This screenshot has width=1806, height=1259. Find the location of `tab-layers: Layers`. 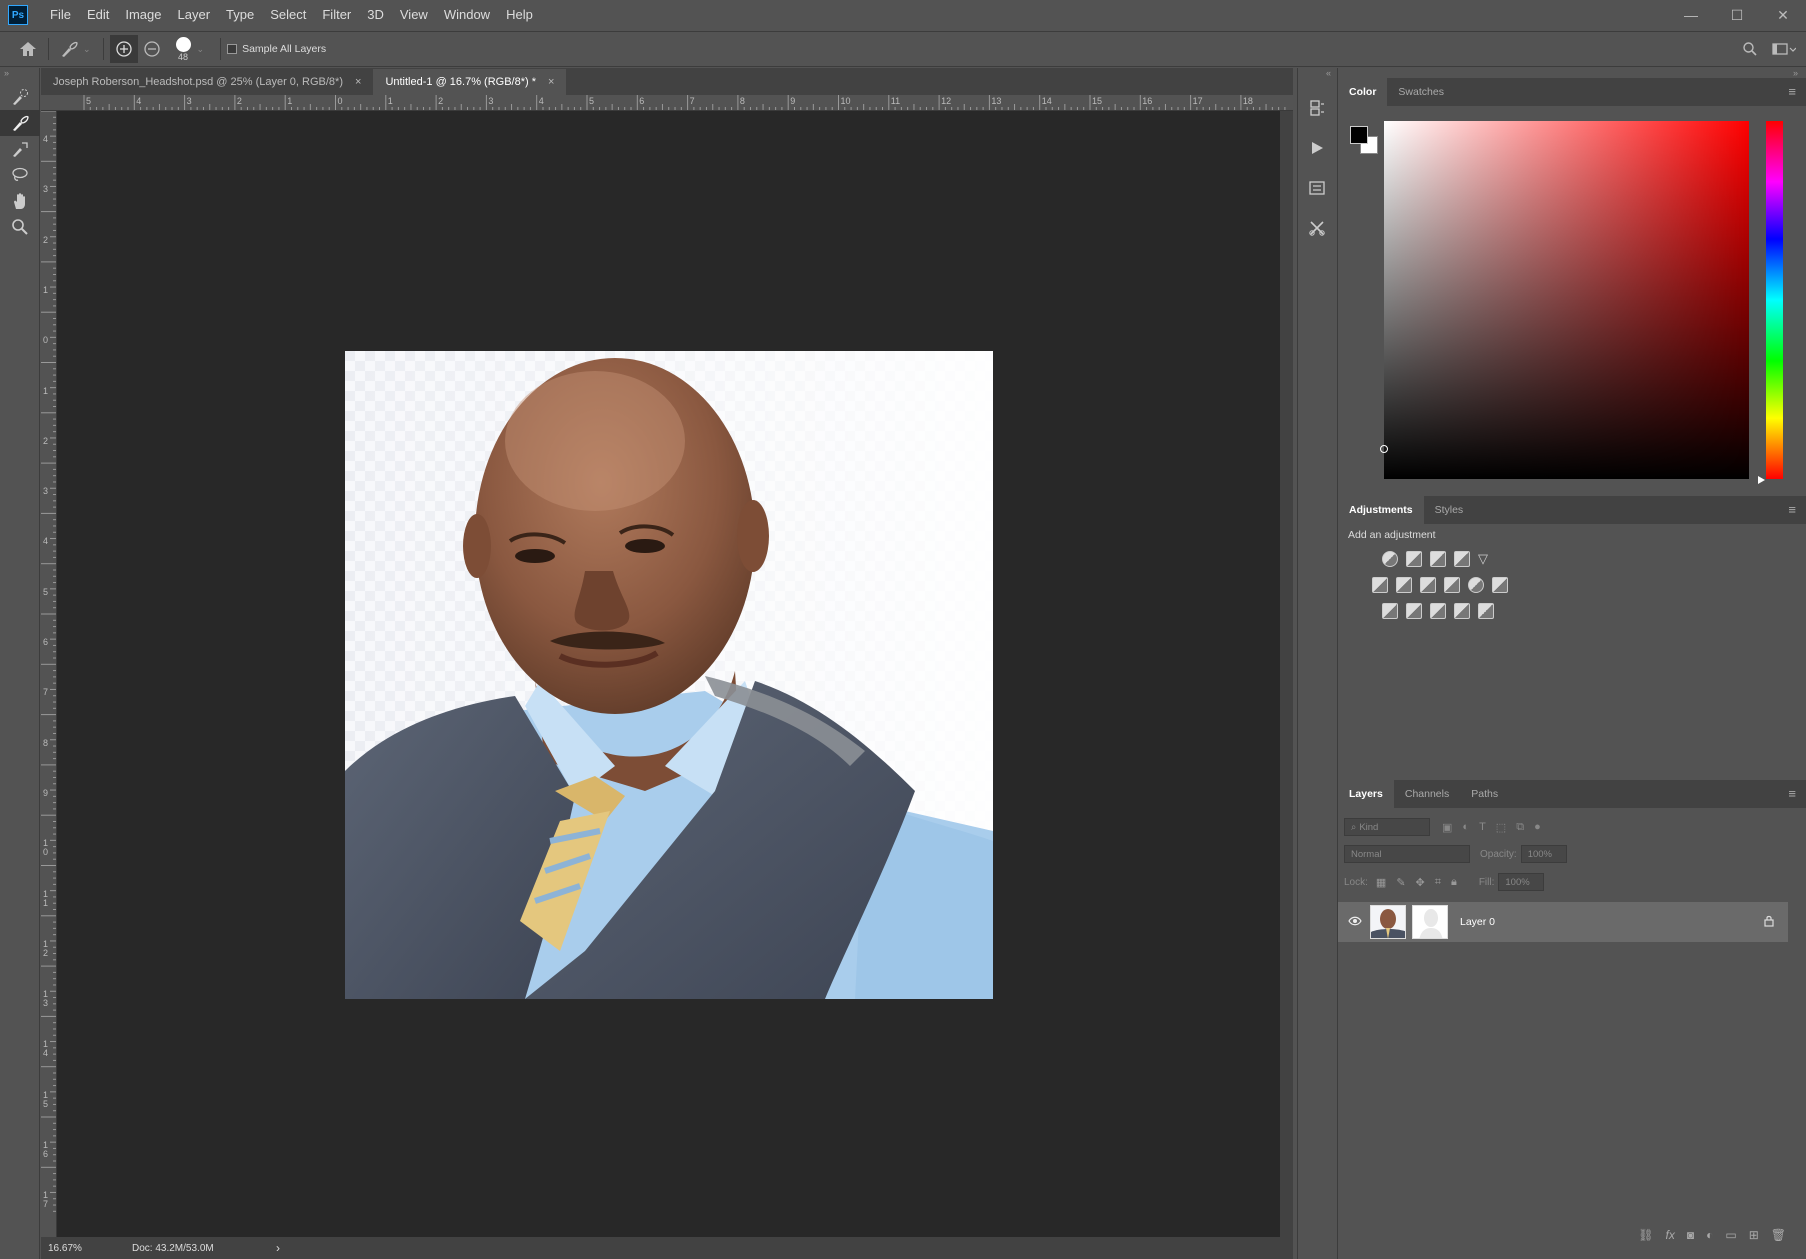

tab-layers: Layers is located at coordinates (1366, 794).